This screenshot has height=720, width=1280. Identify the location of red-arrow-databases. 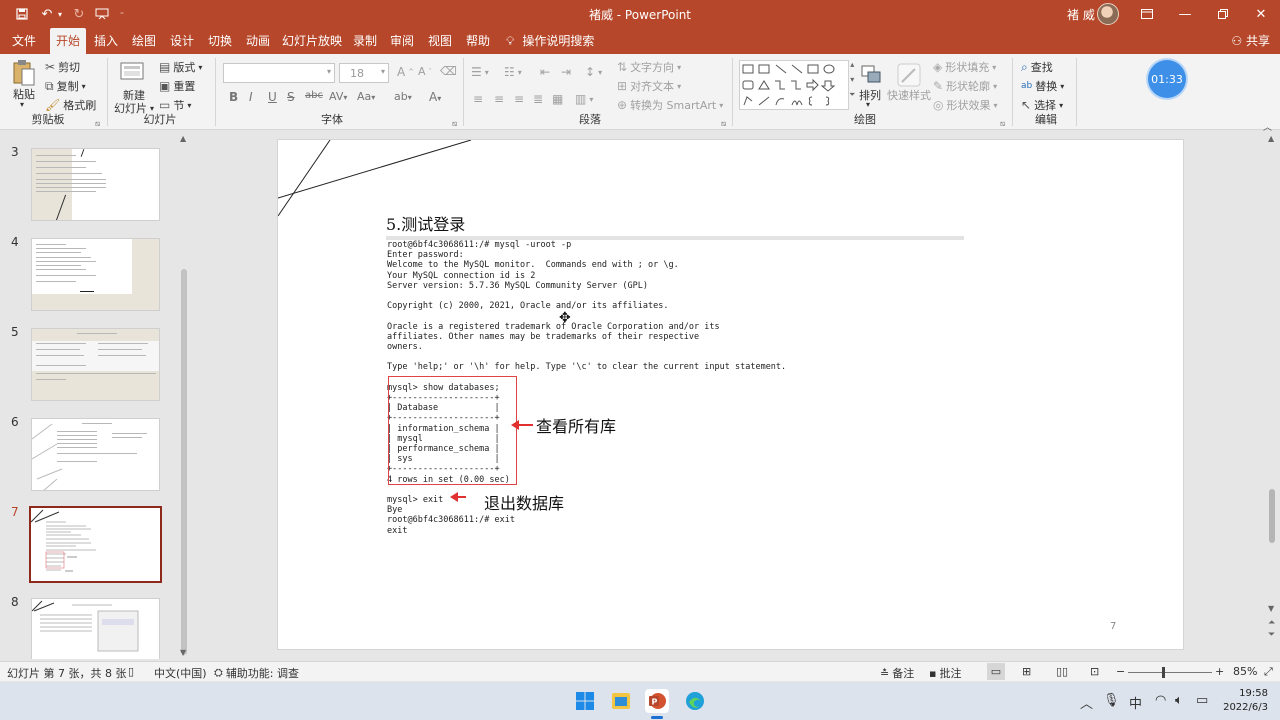
(522, 425).